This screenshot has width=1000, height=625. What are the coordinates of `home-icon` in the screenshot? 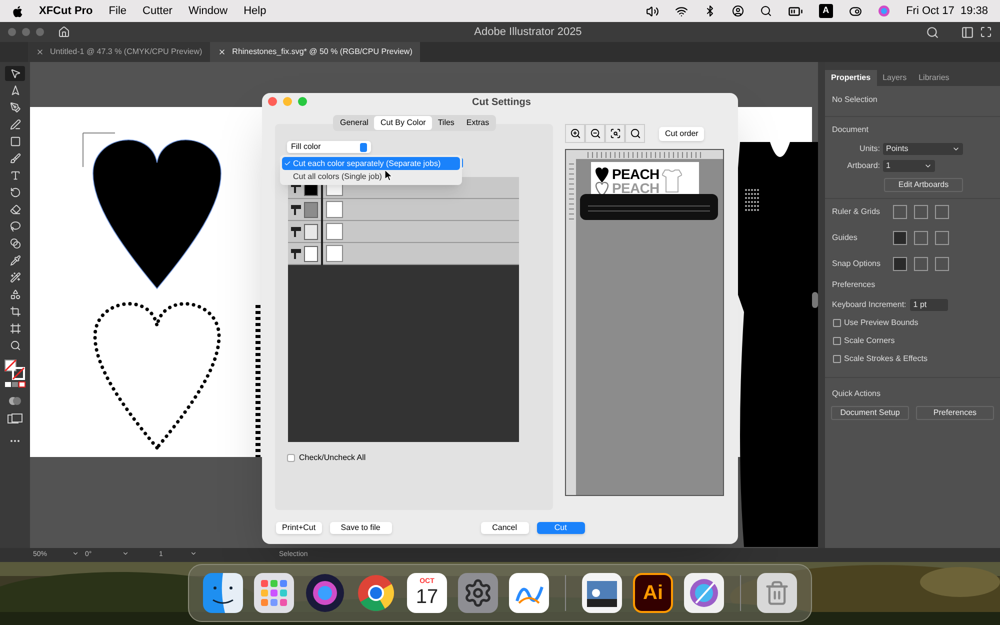 It's located at (64, 32).